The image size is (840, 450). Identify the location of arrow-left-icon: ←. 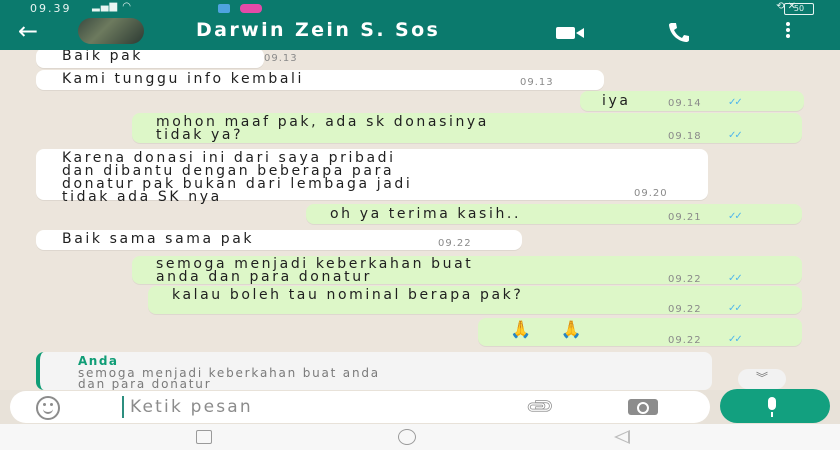
(28, 31).